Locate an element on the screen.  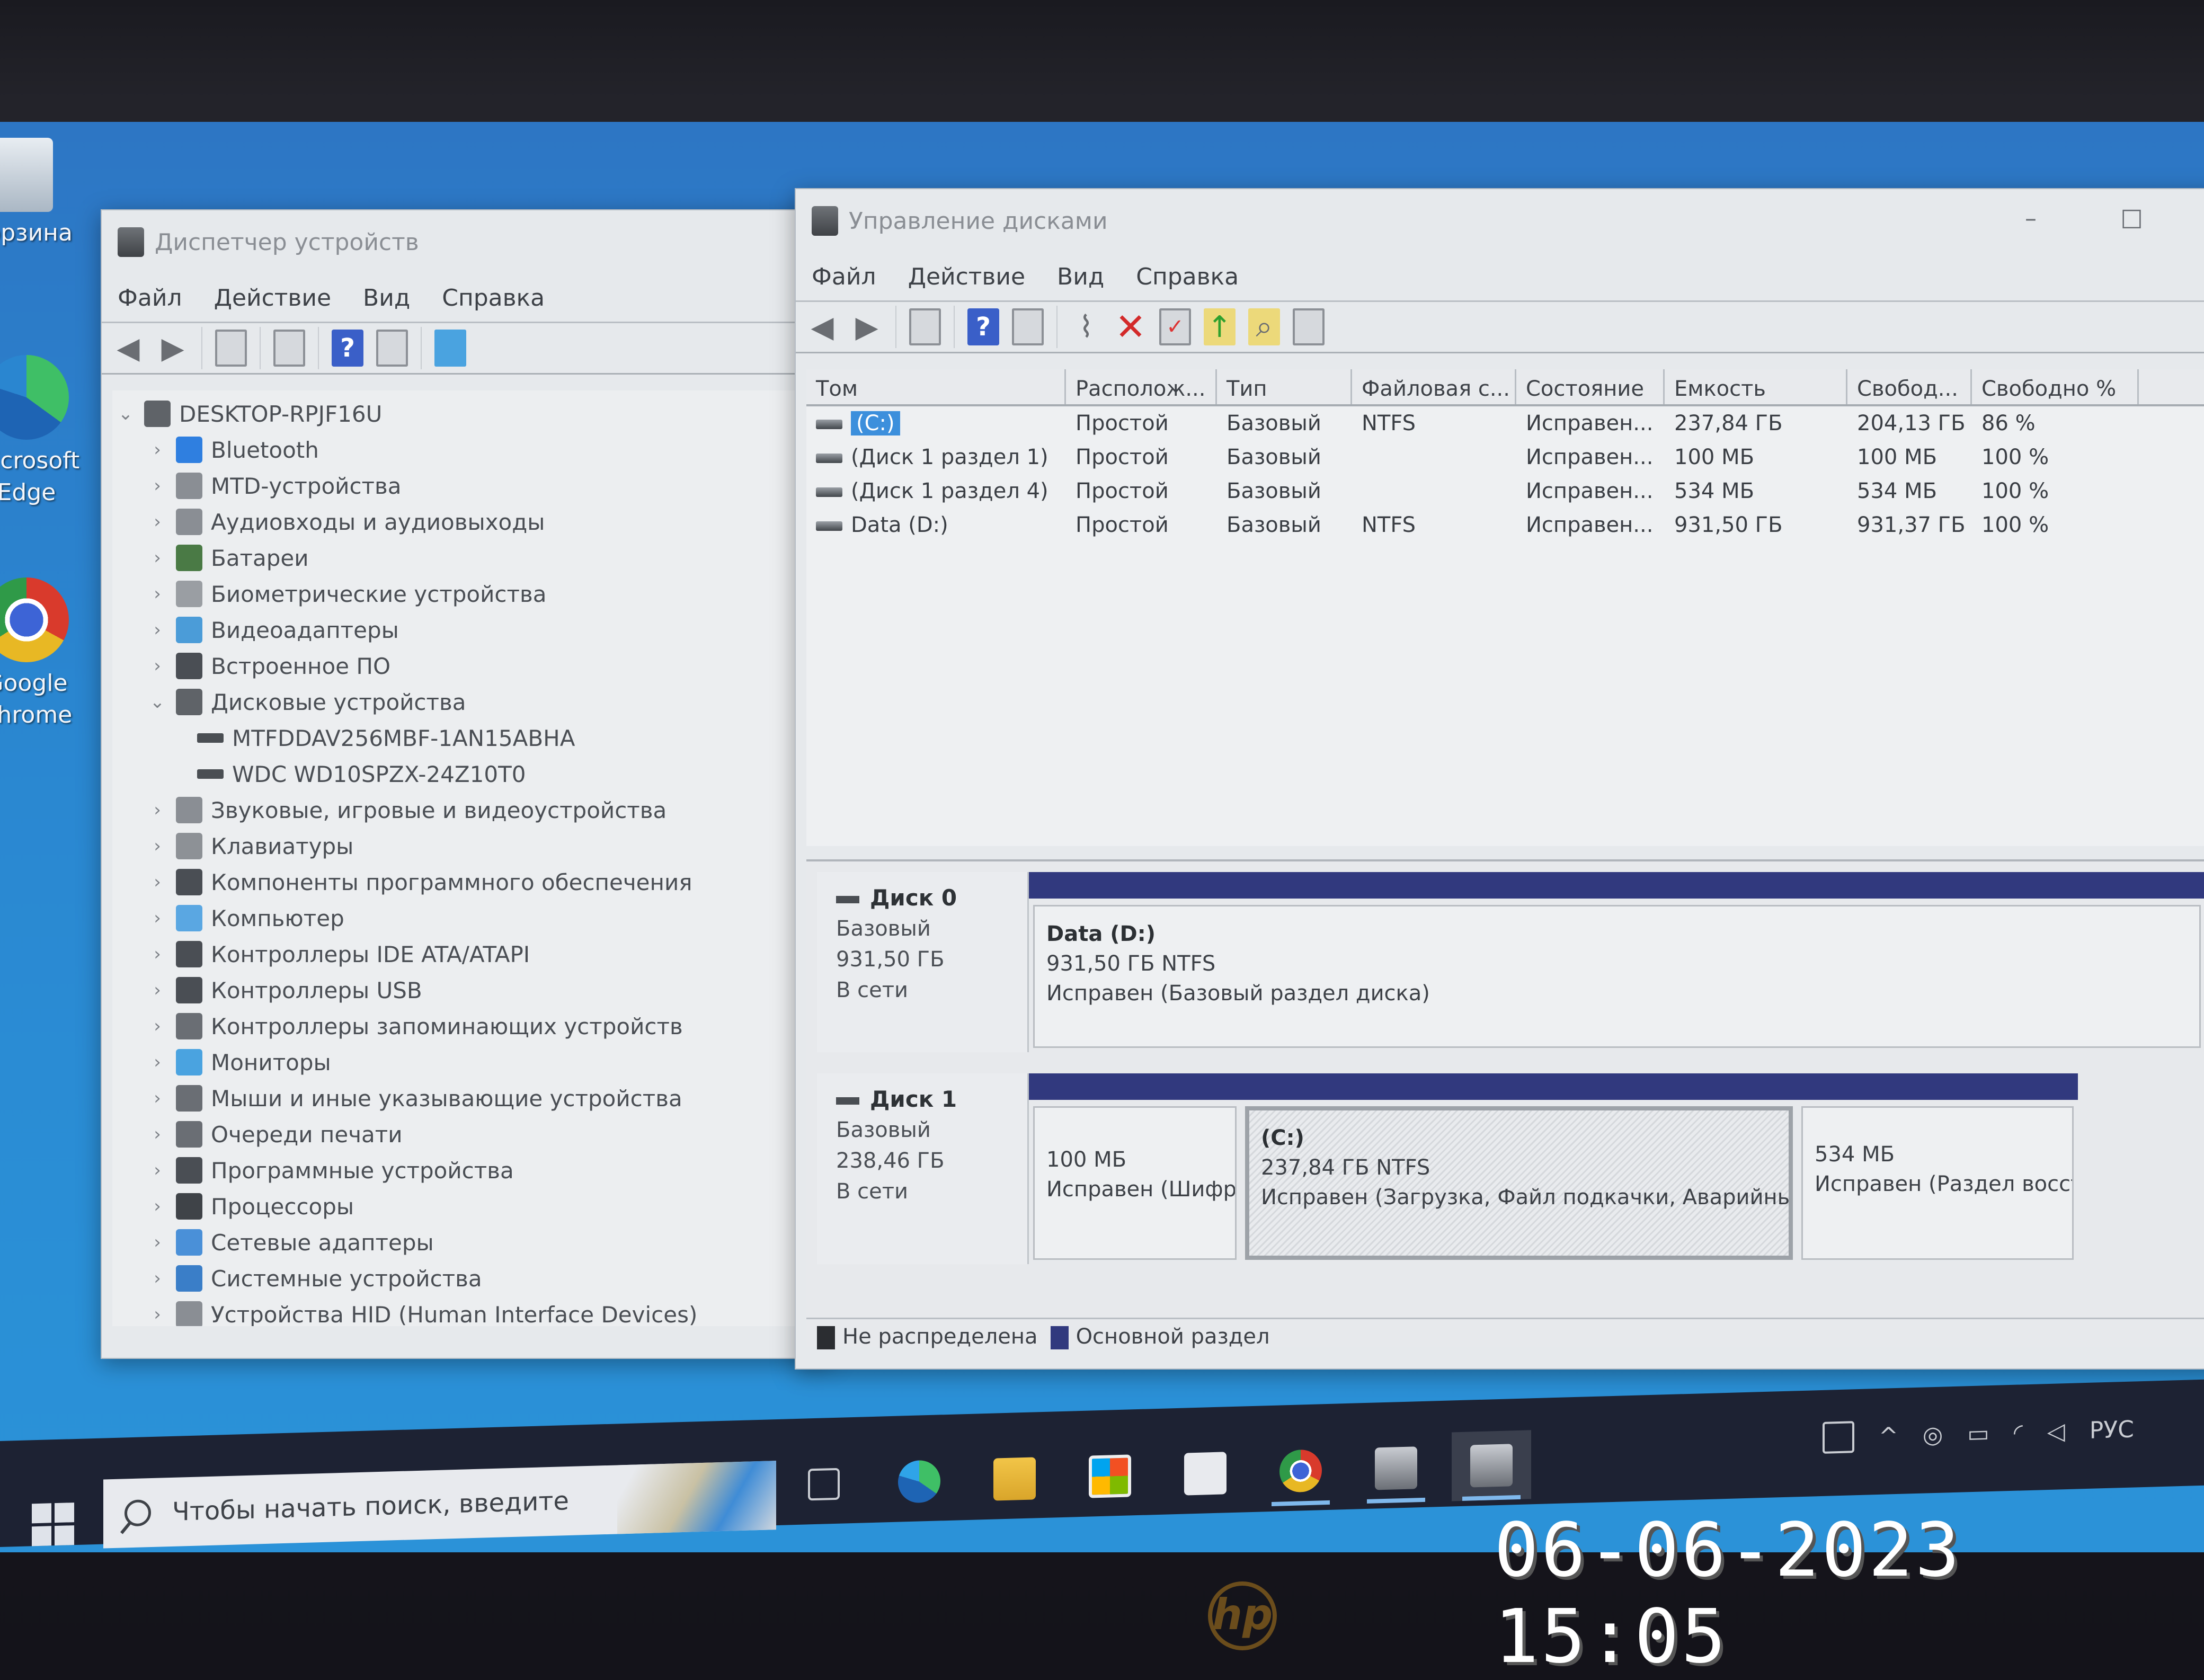
language-indicator: РУС is located at coordinates (2112, 1430).